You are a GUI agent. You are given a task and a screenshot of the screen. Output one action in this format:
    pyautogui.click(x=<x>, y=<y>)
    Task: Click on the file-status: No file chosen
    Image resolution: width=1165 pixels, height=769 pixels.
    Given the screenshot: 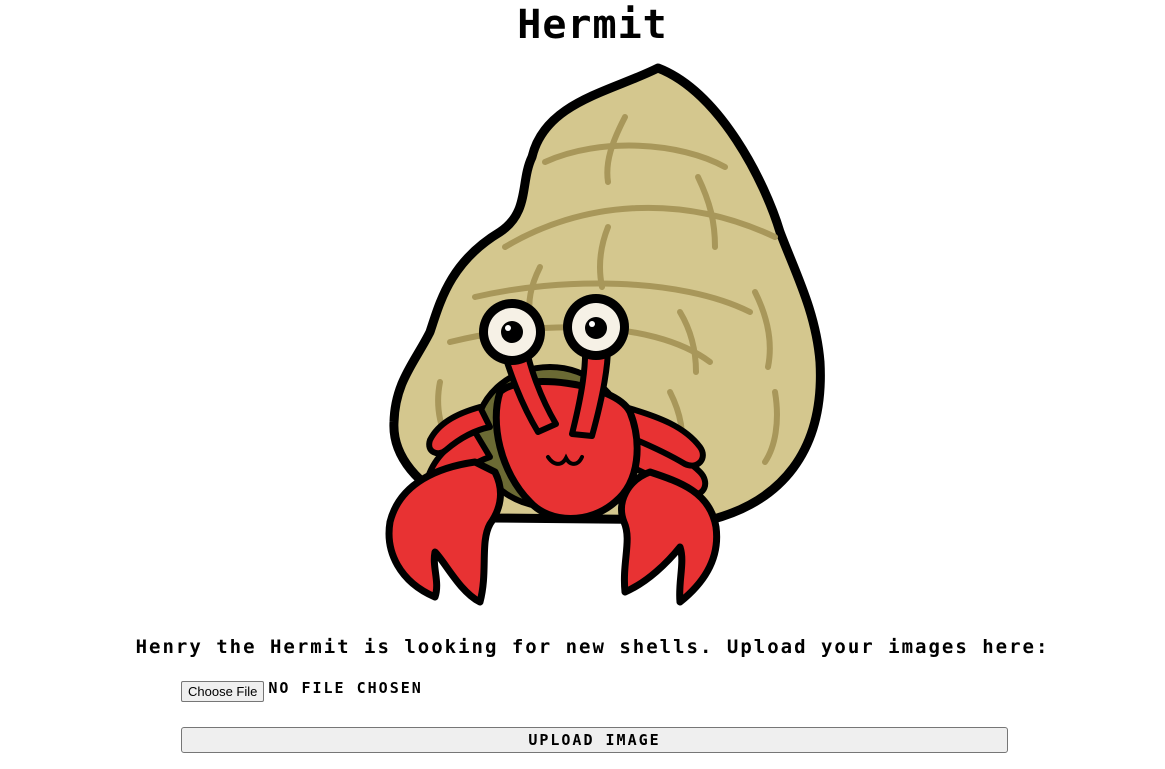 What is the action you would take?
    pyautogui.click(x=345, y=688)
    